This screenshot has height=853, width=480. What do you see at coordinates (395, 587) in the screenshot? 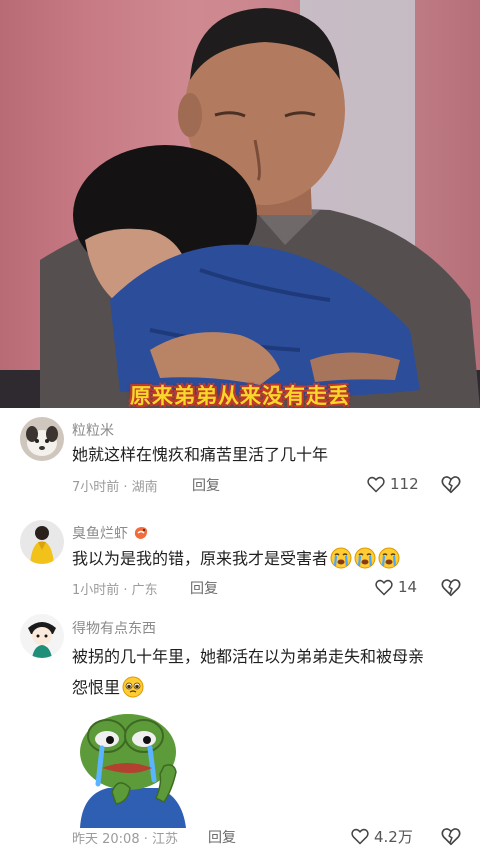
I see `like-button: 14` at bounding box center [395, 587].